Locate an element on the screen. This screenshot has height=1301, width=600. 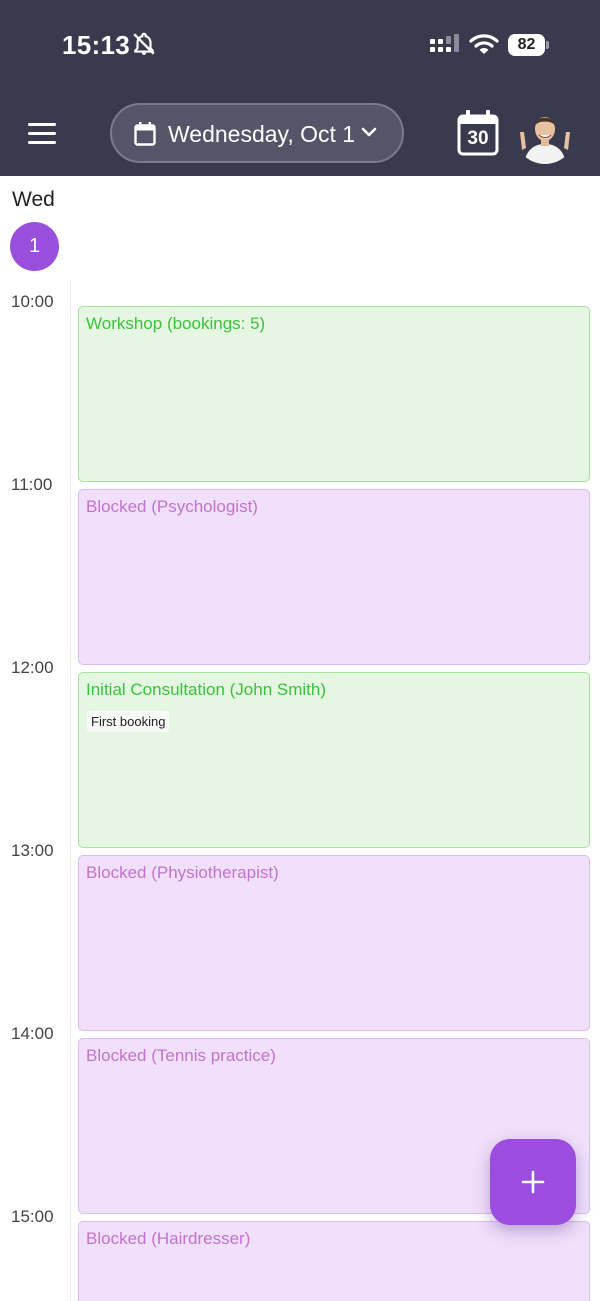
app-header: 15:13 82 Wednesday, Oct 1 30 is located at coordinates (300, 88).